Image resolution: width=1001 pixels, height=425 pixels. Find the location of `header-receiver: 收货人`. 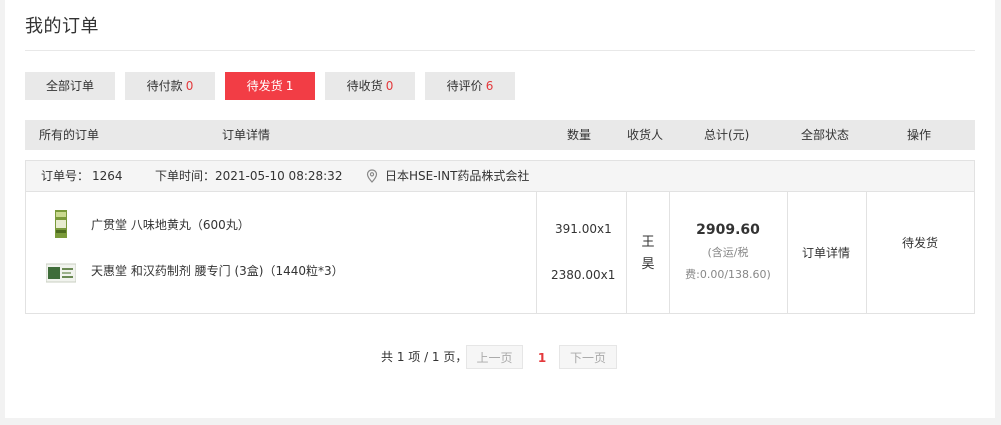

header-receiver: 收货人 is located at coordinates (645, 135).